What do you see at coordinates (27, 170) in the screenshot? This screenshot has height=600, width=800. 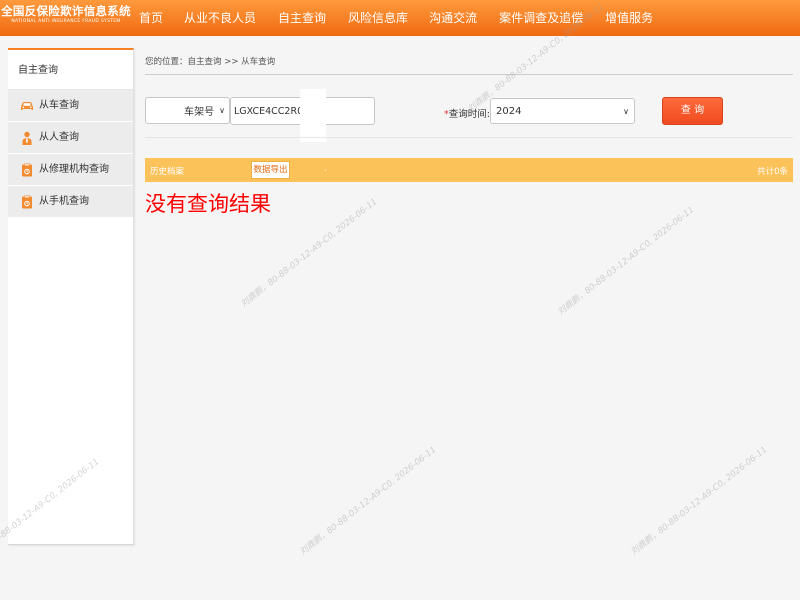 I see `repair-shop-icon` at bounding box center [27, 170].